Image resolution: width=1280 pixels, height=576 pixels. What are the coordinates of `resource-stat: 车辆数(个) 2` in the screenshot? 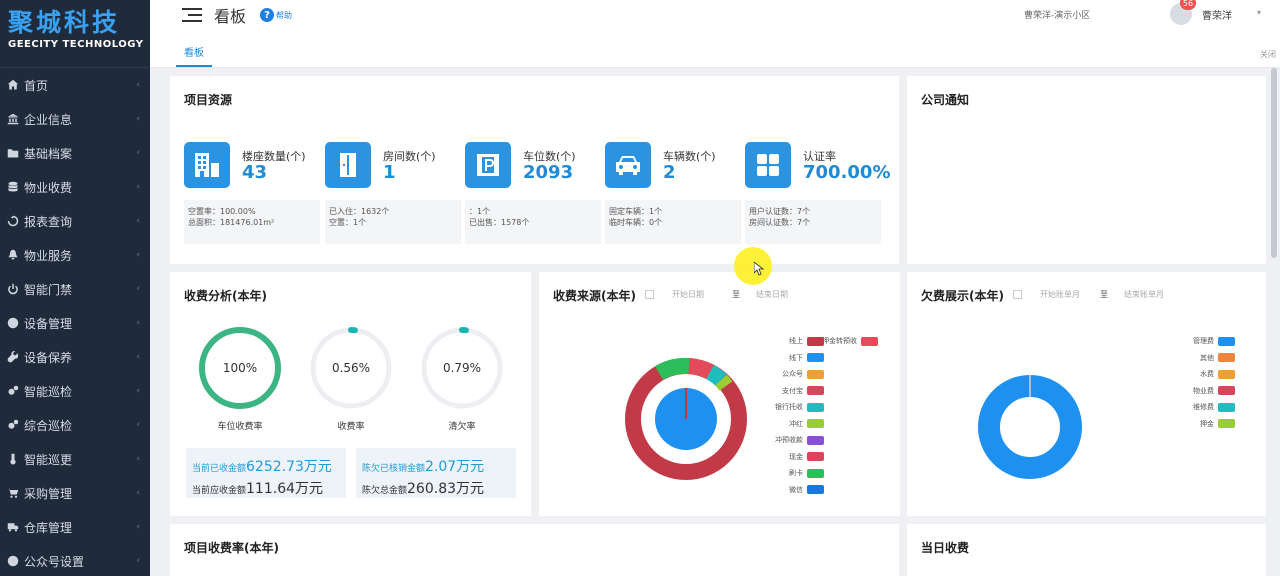 It's located at (670, 164).